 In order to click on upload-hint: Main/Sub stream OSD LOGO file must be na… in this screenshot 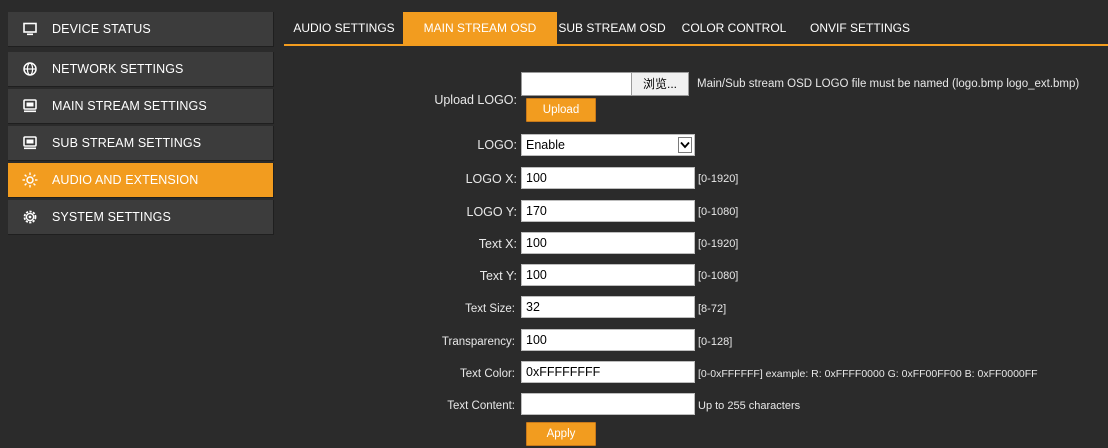, I will do `click(888, 84)`.